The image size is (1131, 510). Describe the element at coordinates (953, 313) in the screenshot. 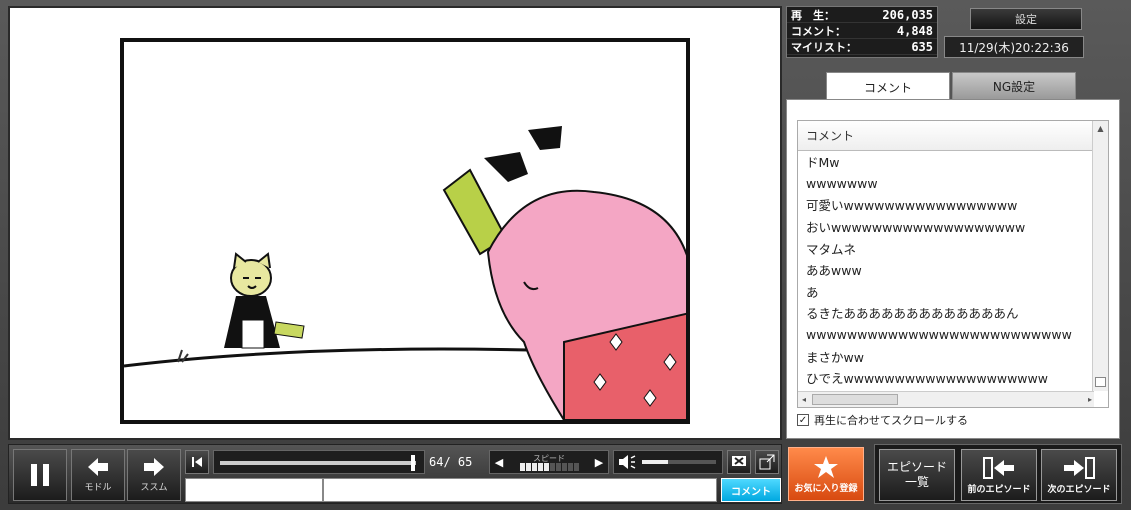

I see `list-item: るきたあああああああああああああん` at that location.